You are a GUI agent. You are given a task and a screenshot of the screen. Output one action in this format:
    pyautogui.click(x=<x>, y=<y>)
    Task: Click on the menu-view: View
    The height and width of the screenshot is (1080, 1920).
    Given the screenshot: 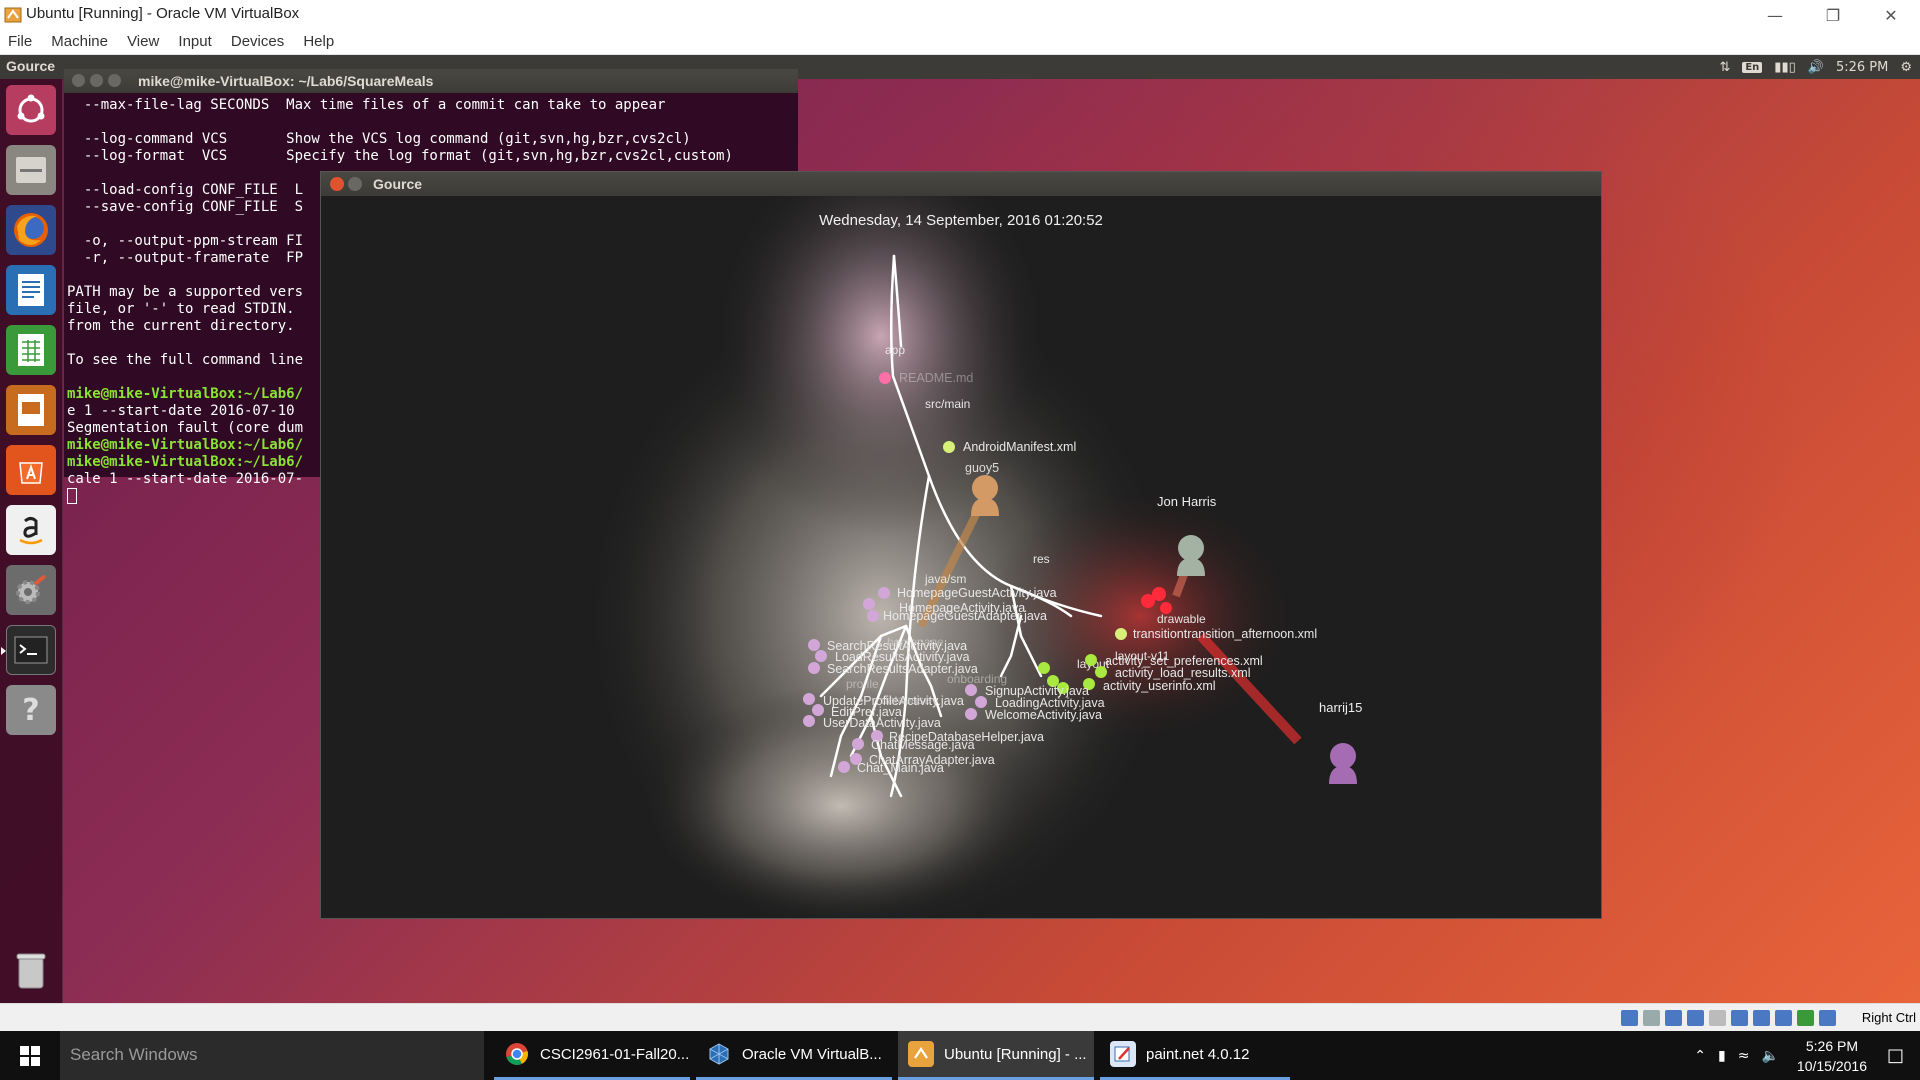 What is the action you would take?
    pyautogui.click(x=143, y=41)
    